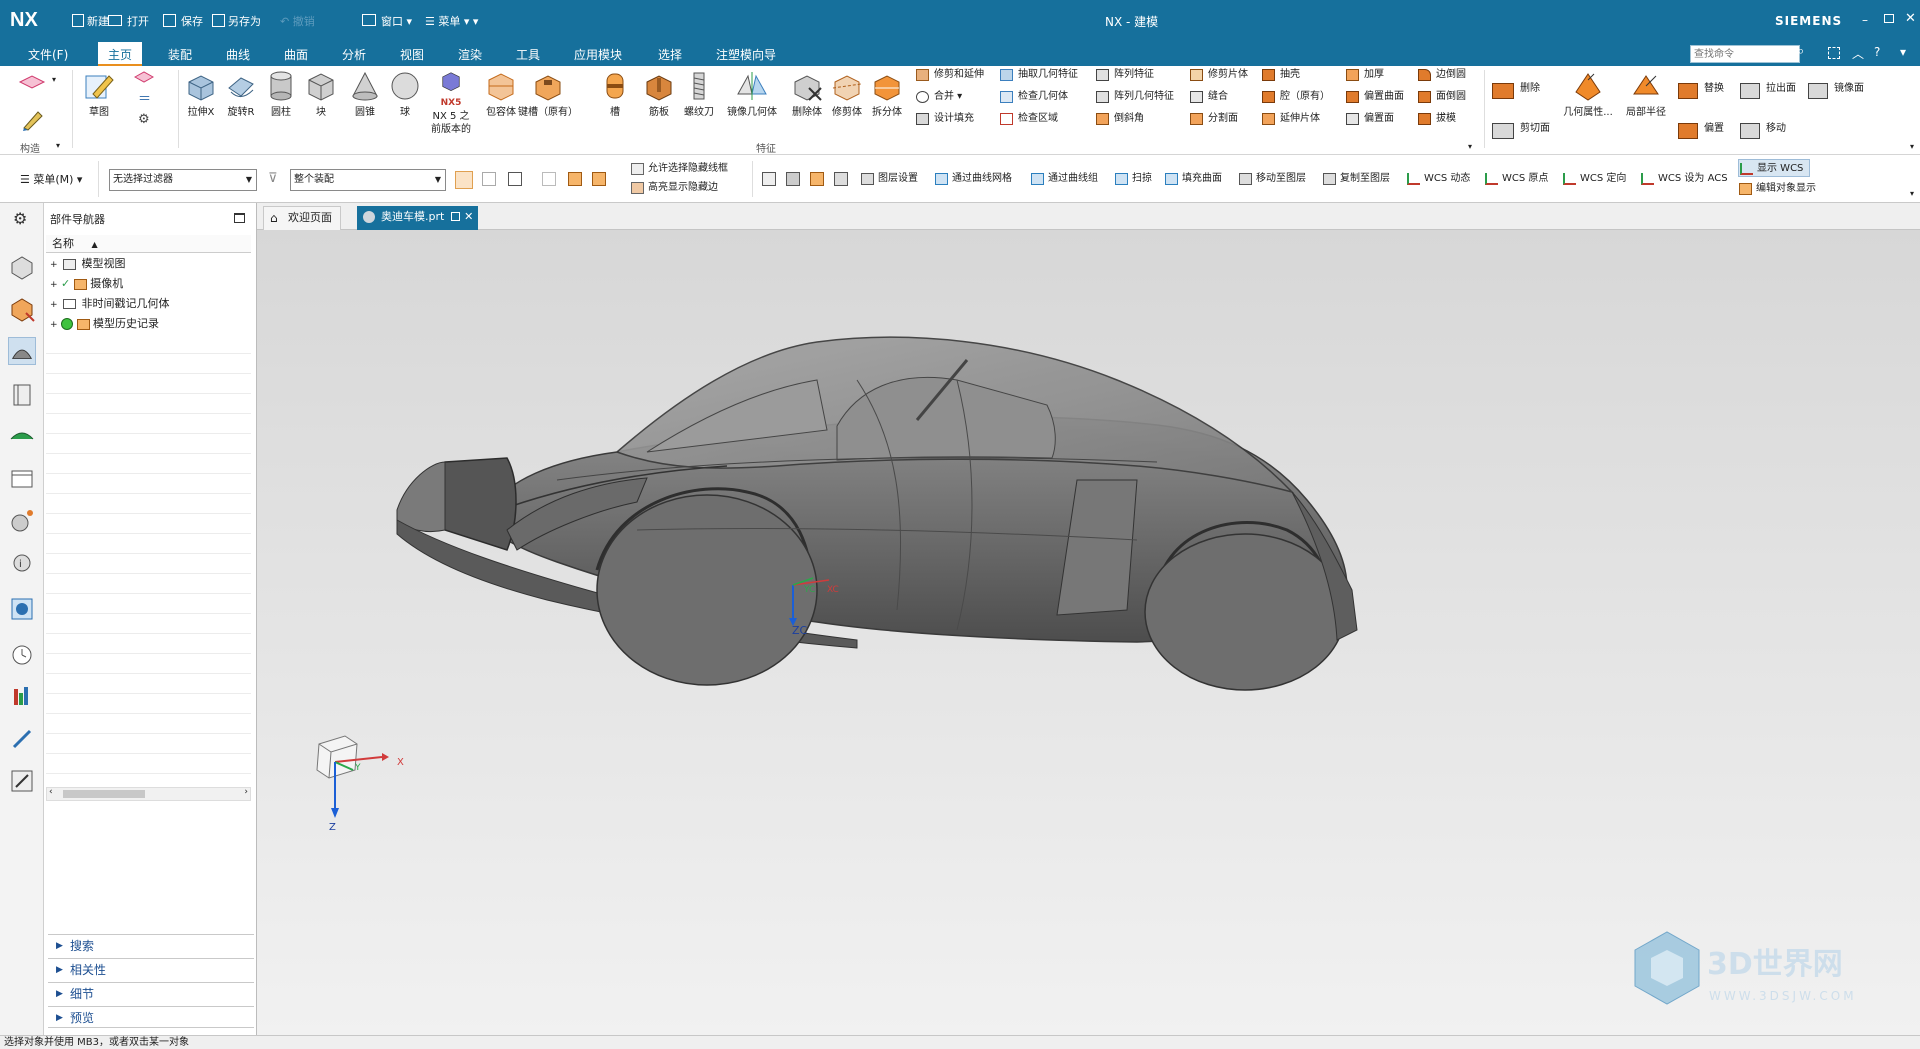 The width and height of the screenshot is (1920, 1049). Describe the element at coordinates (1133, 179) in the screenshot. I see `swept-button: 扫掠` at that location.